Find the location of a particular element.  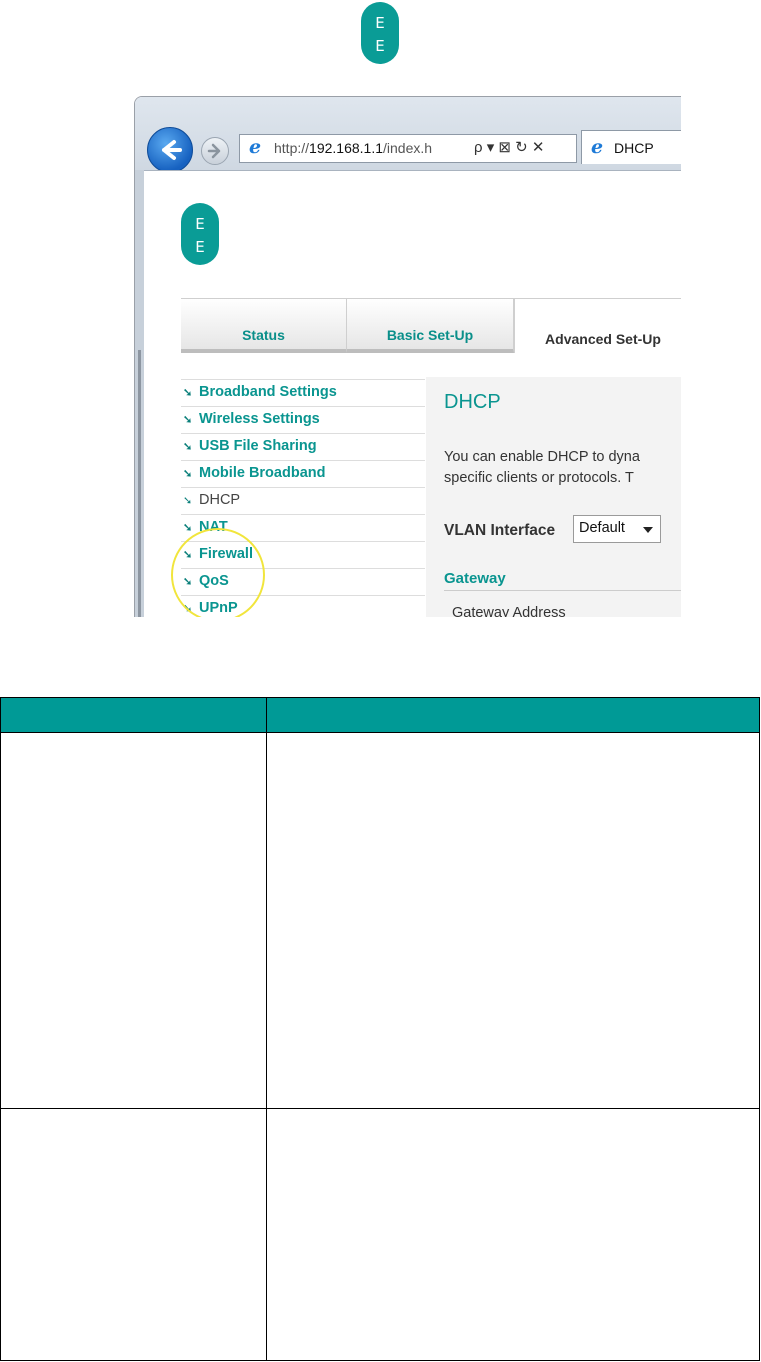

address-bar: e http://192.168.1.1/index.h ρ ▾ ⊠ ↻ ✕ is located at coordinates (408, 148).